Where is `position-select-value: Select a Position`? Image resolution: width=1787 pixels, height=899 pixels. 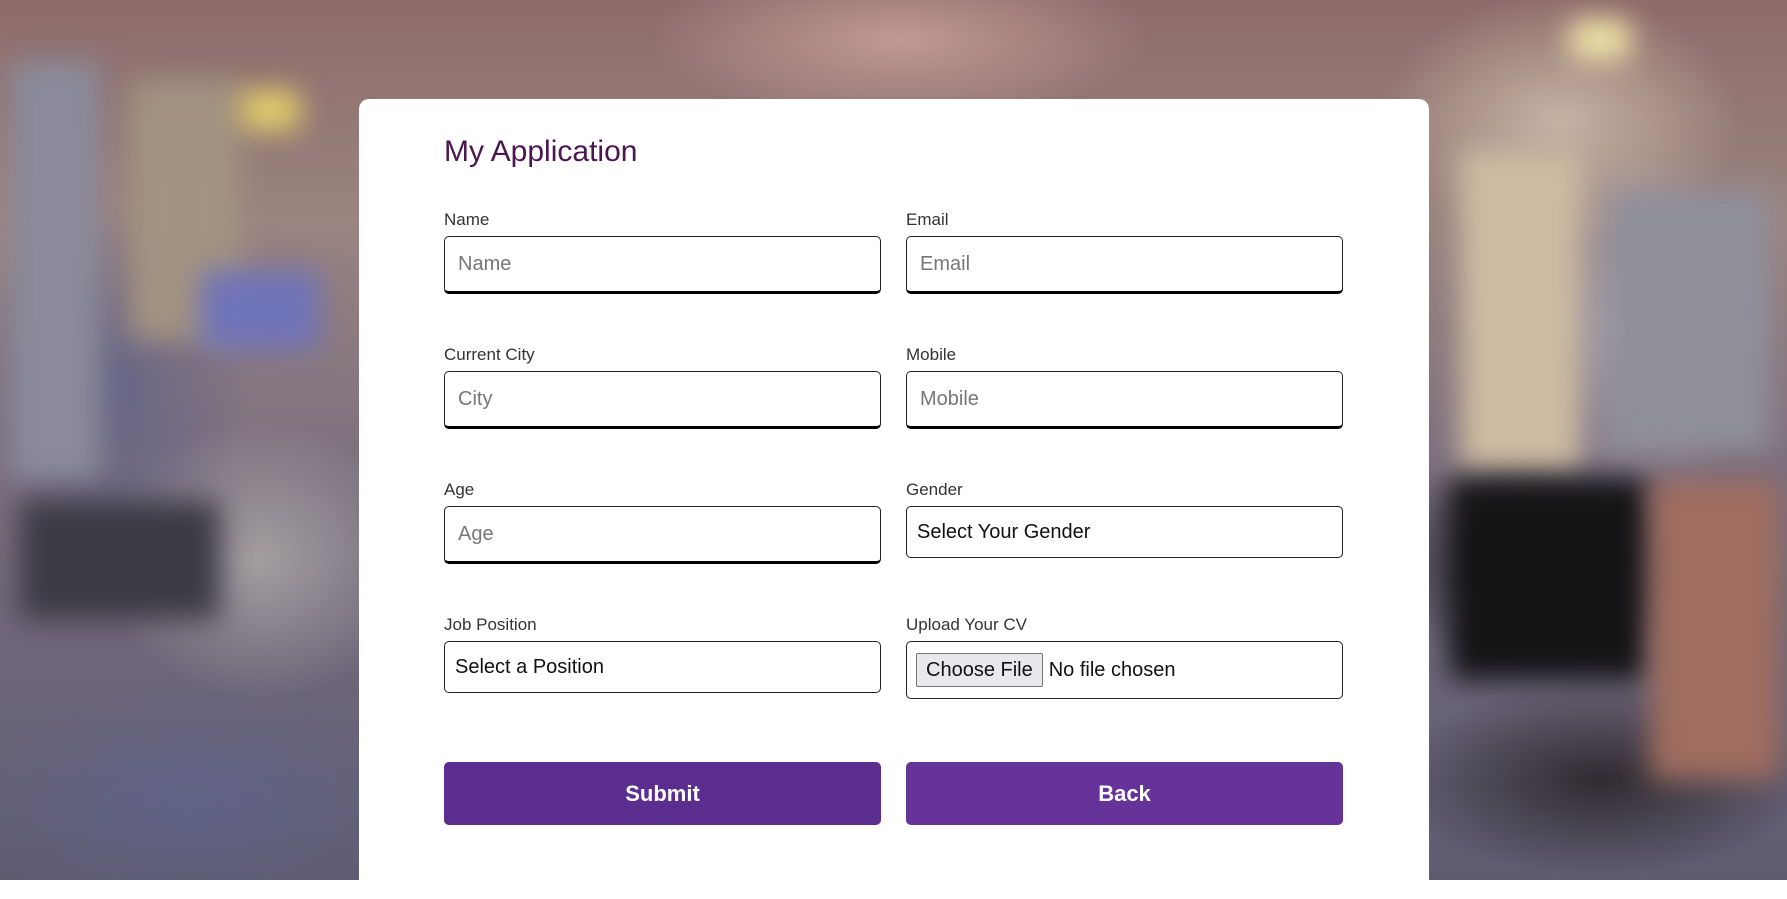 position-select-value: Select a Position is located at coordinates (529, 667).